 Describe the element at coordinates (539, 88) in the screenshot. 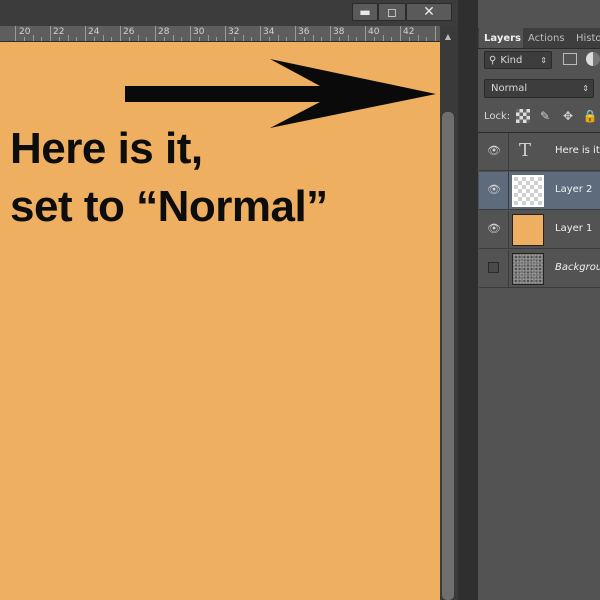

I see `blend-mode-select: Normal ⇕` at that location.